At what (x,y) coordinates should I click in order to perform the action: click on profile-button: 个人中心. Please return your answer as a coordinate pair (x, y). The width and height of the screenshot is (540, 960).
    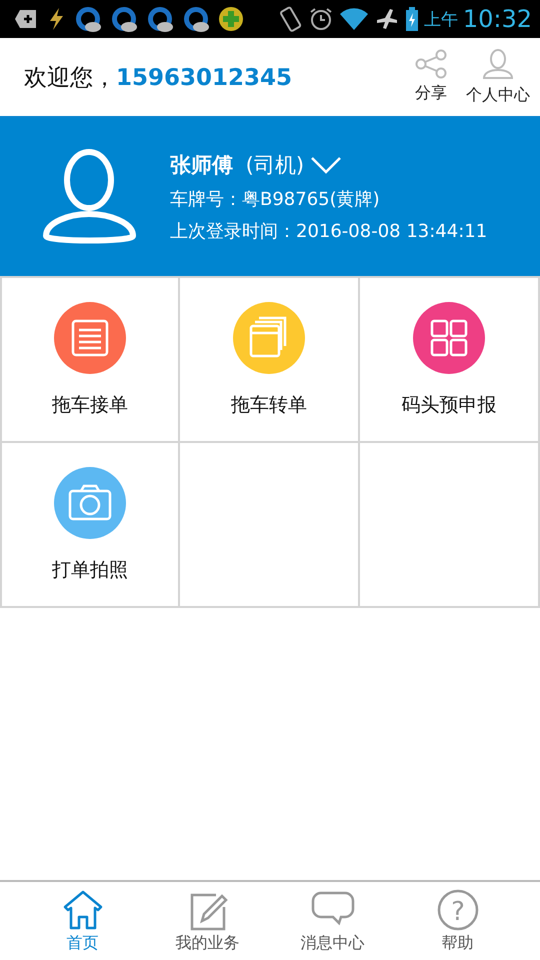
    Looking at the image, I should click on (498, 77).